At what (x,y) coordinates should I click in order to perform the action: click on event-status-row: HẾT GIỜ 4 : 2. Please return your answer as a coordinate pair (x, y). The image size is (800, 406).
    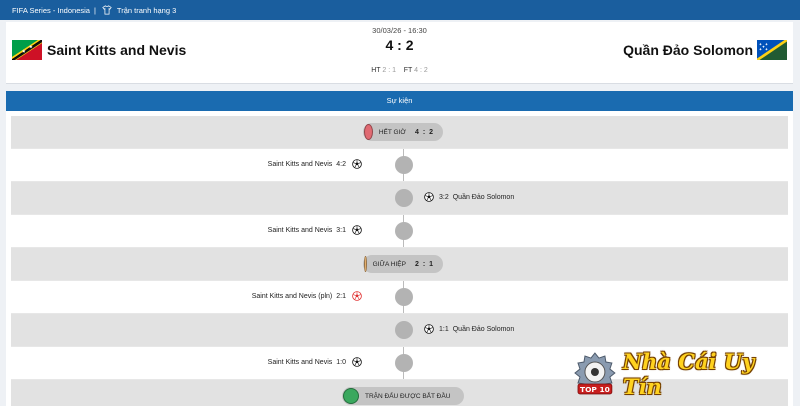
    Looking at the image, I should click on (399, 132).